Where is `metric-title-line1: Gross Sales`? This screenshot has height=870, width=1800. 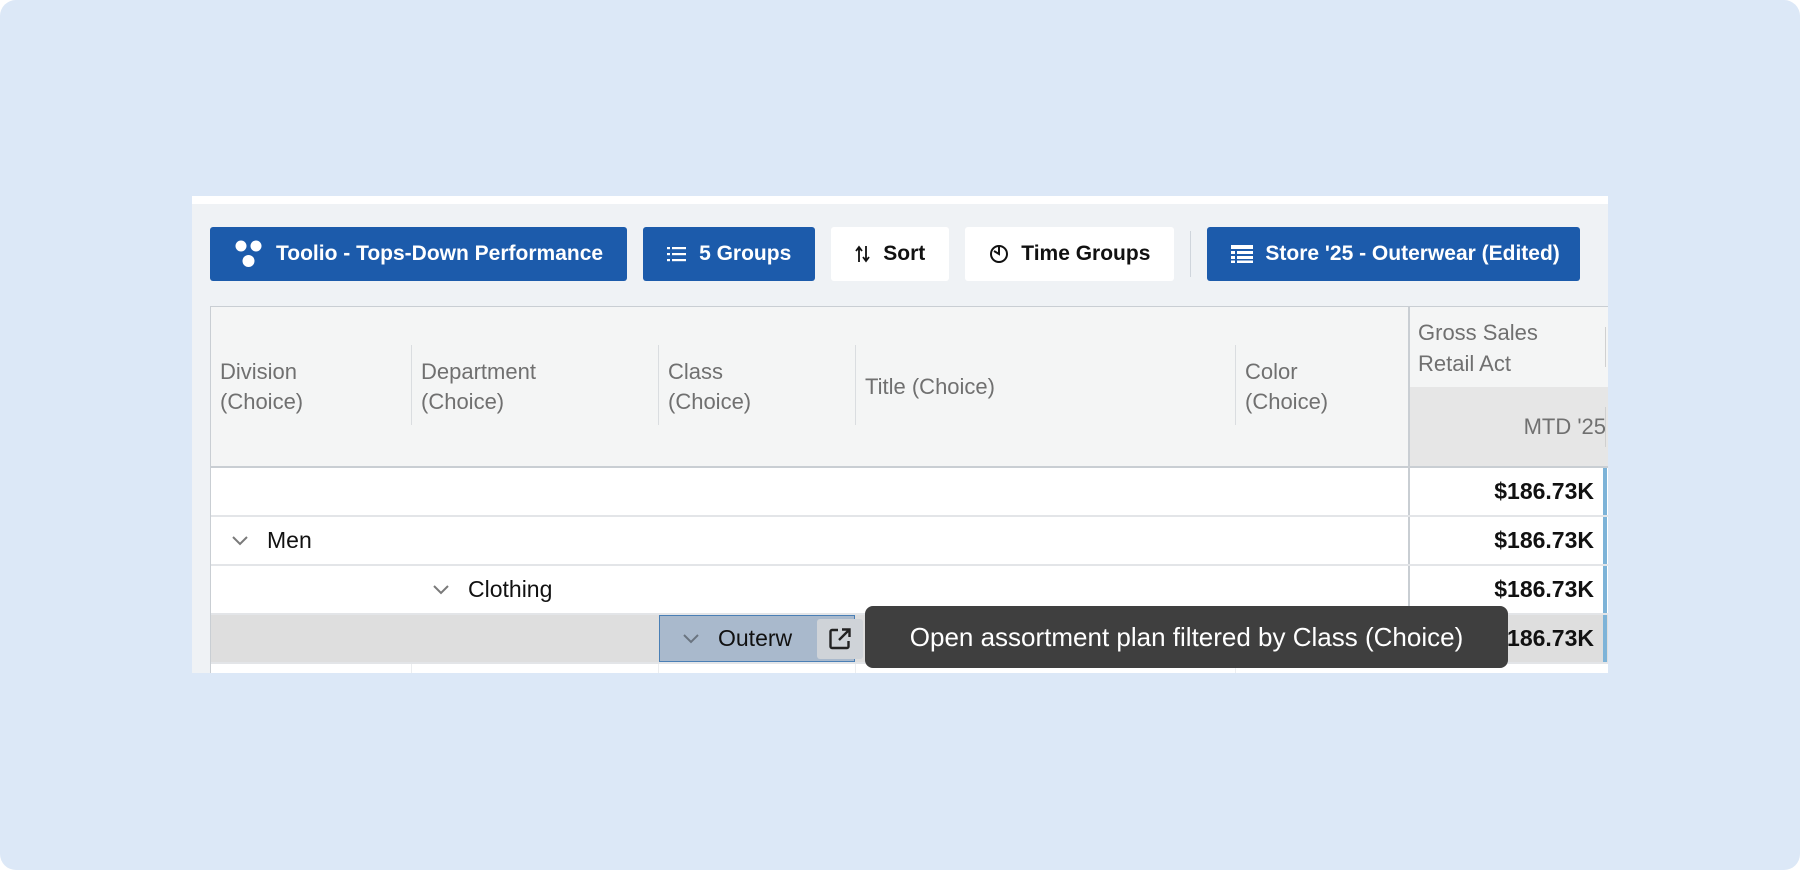 metric-title-line1: Gross Sales is located at coordinates (1478, 332).